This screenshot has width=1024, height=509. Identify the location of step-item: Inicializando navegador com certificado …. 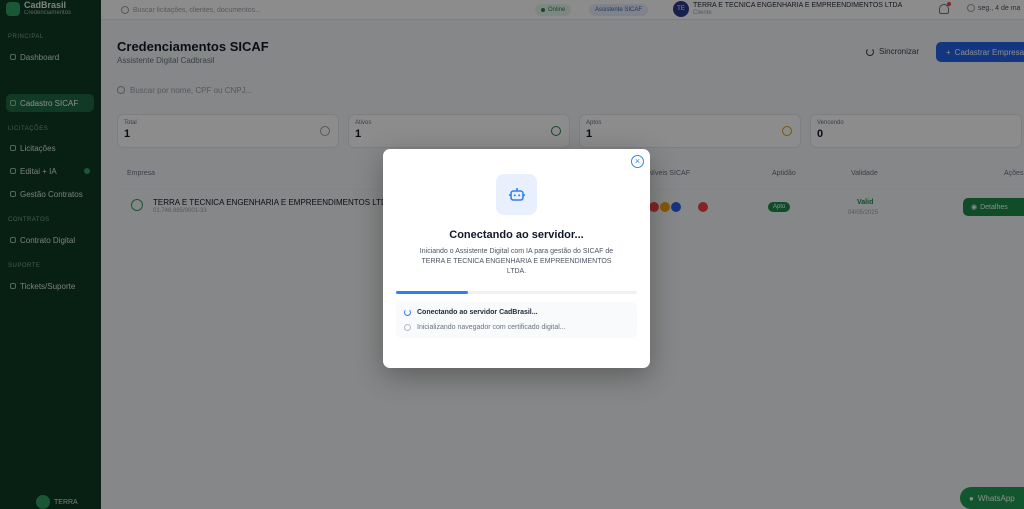
(485, 327).